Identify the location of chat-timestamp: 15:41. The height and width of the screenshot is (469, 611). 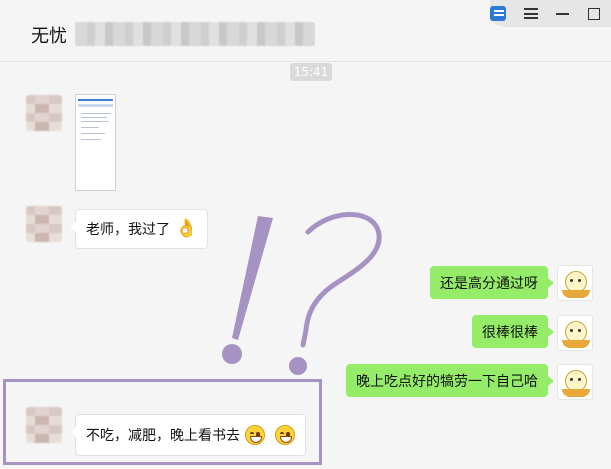
(311, 72).